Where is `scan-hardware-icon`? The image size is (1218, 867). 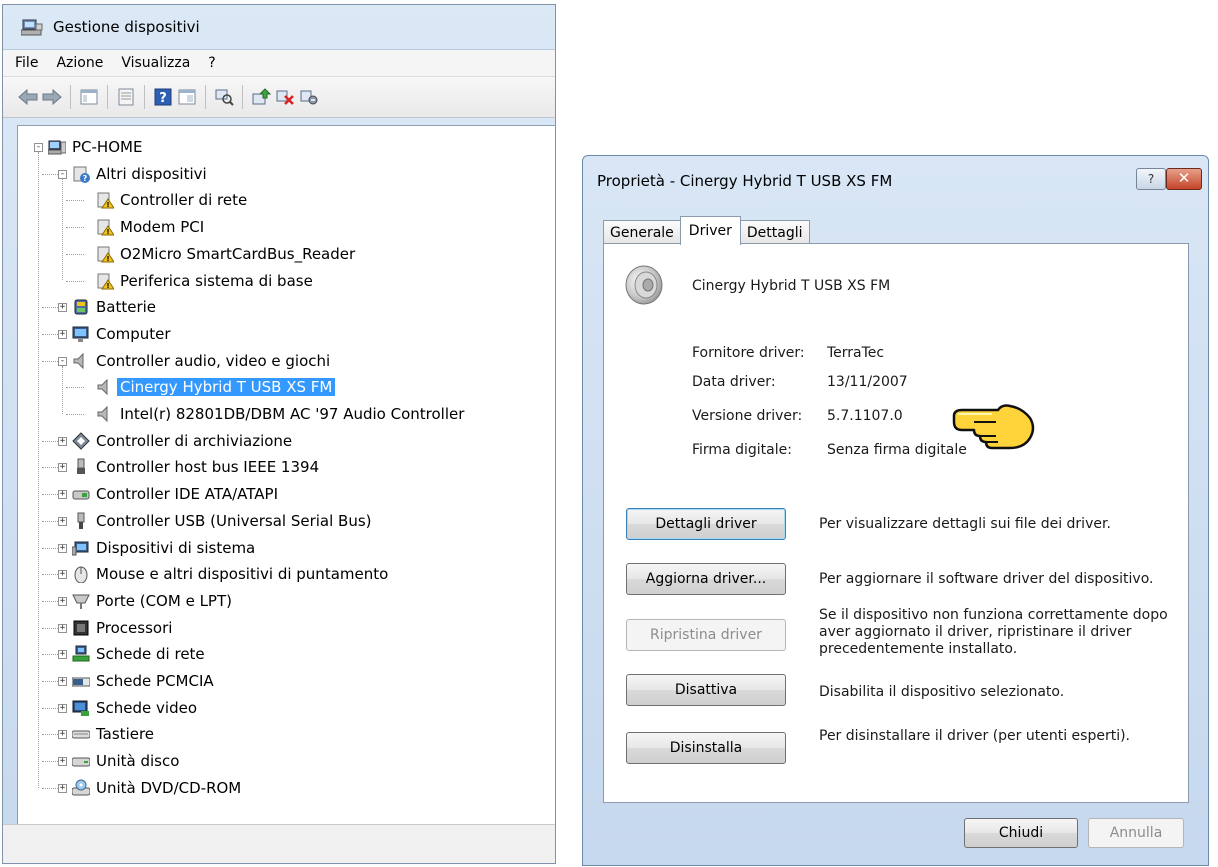 scan-hardware-icon is located at coordinates (224, 97).